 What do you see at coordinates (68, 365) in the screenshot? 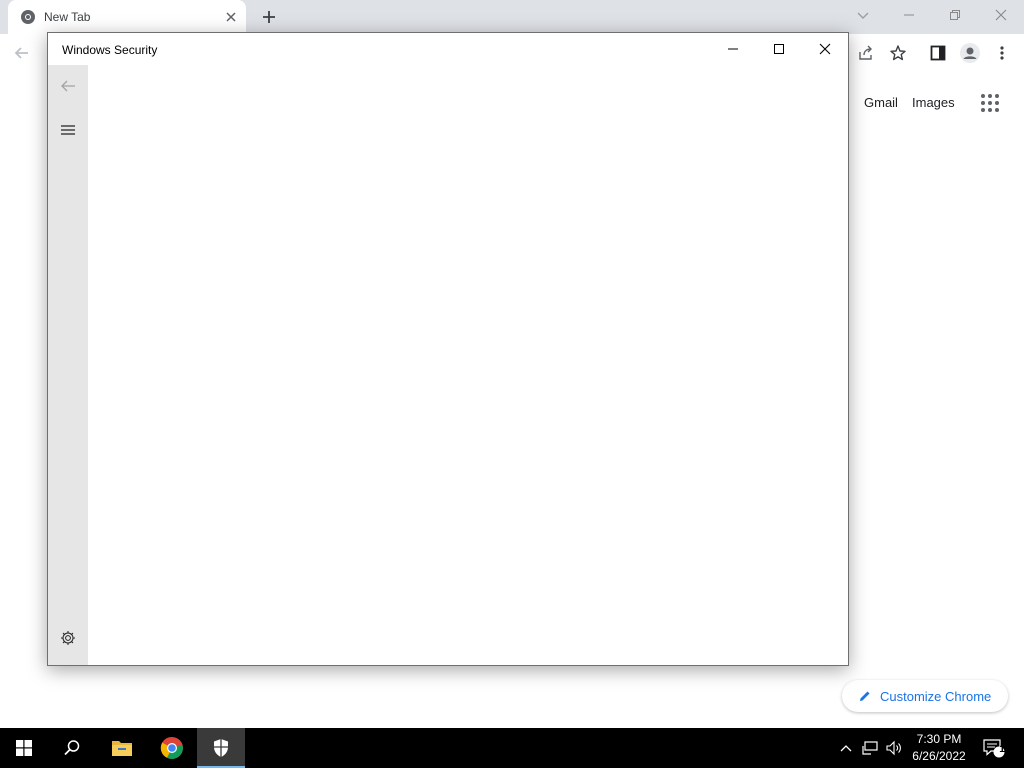
I see `ws-sidebar` at bounding box center [68, 365].